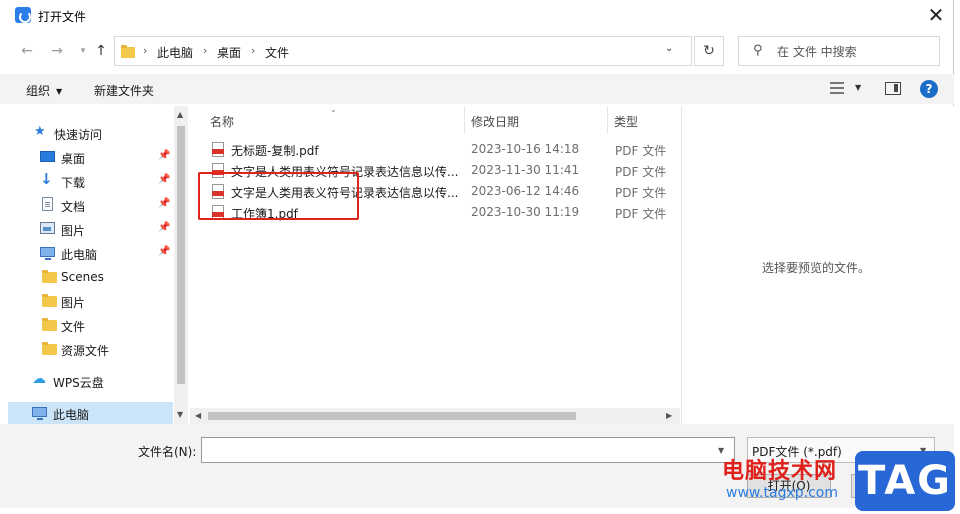 This screenshot has width=960, height=514. Describe the element at coordinates (669, 48) in the screenshot. I see `chevron-down-icon: ⌄` at that location.